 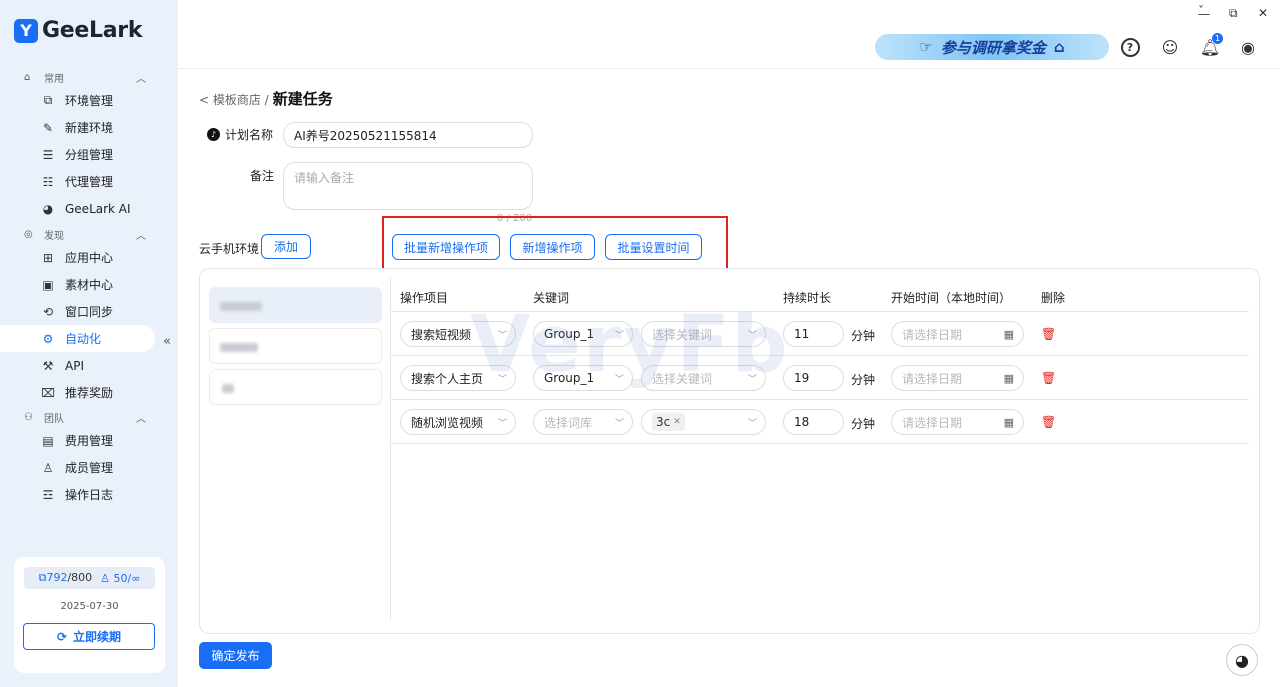 What do you see at coordinates (569, 378) in the screenshot?
I see `keyword-value: Group_1` at bounding box center [569, 378].